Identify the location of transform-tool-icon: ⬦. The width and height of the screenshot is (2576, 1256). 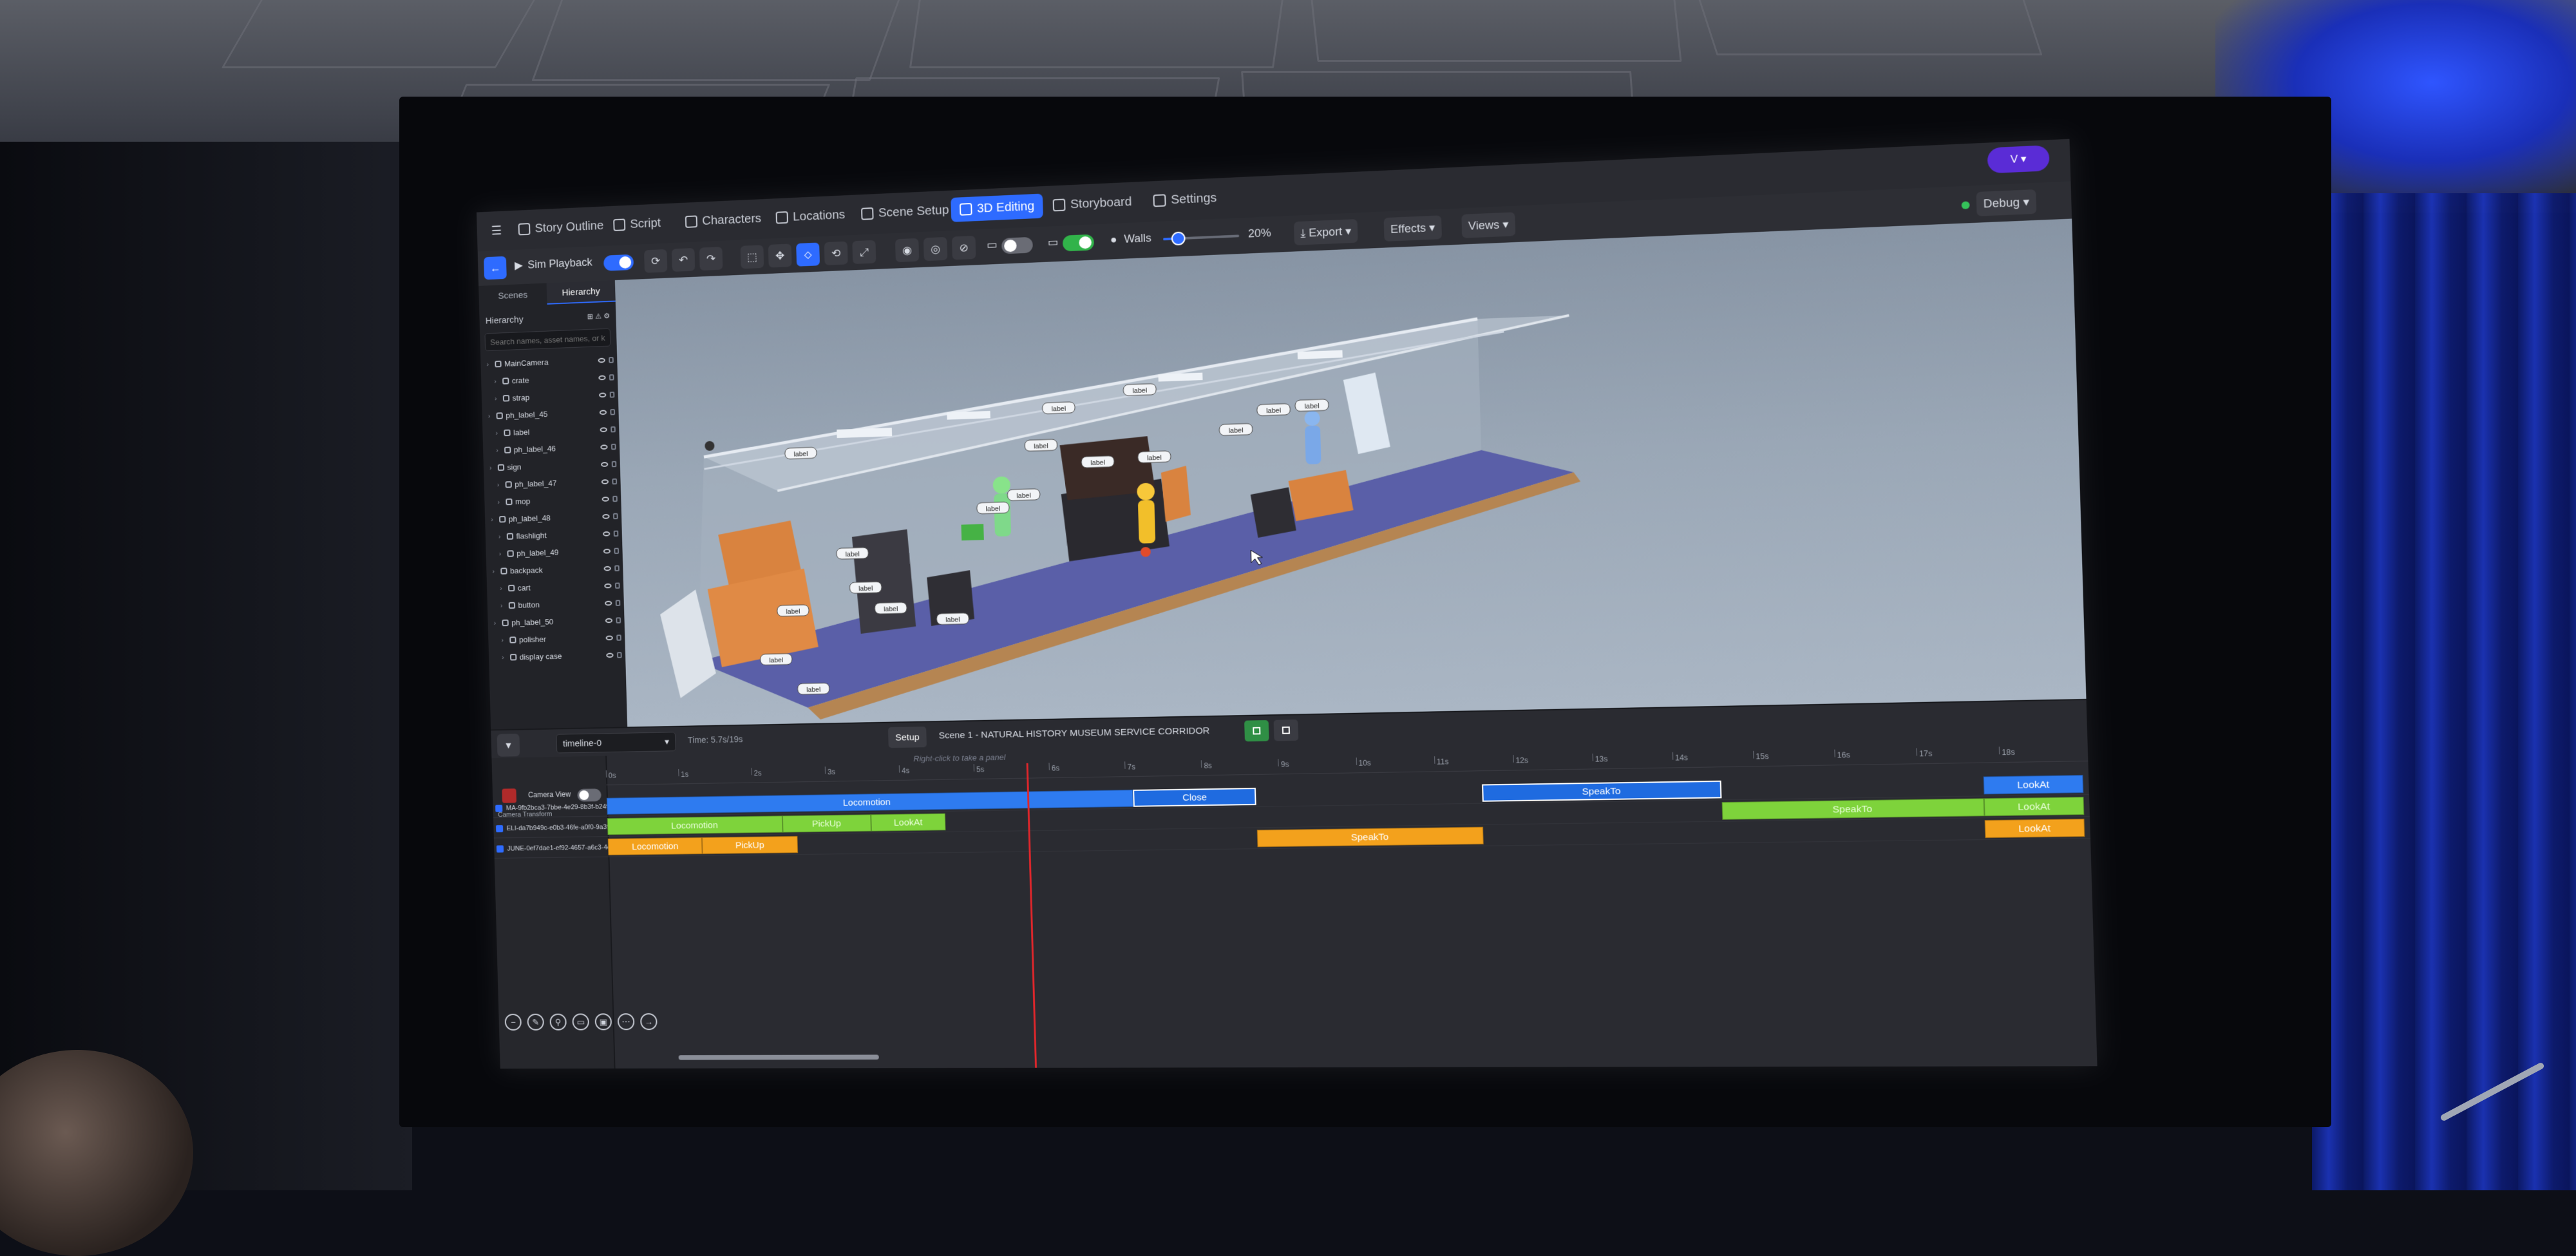
(808, 254).